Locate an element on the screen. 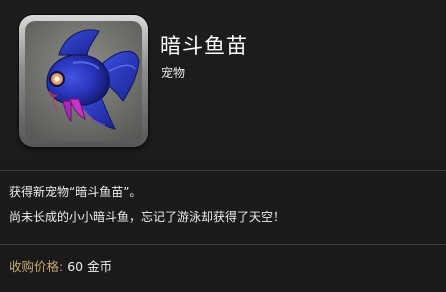 The width and height of the screenshot is (446, 292). divider-top is located at coordinates (223, 170).